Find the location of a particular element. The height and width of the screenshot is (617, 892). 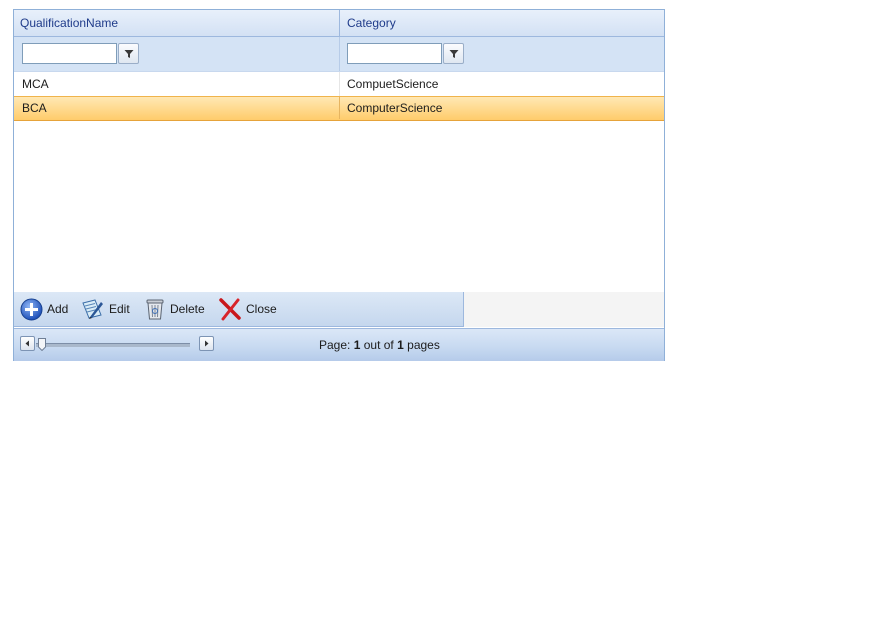

pager: Page: 1 out of 1 pages is located at coordinates (339, 344).